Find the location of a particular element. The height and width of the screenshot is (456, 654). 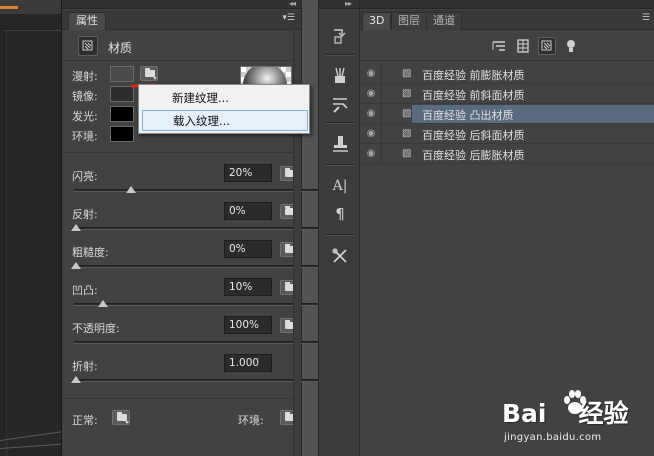

bump-slider-track is located at coordinates (213, 304).